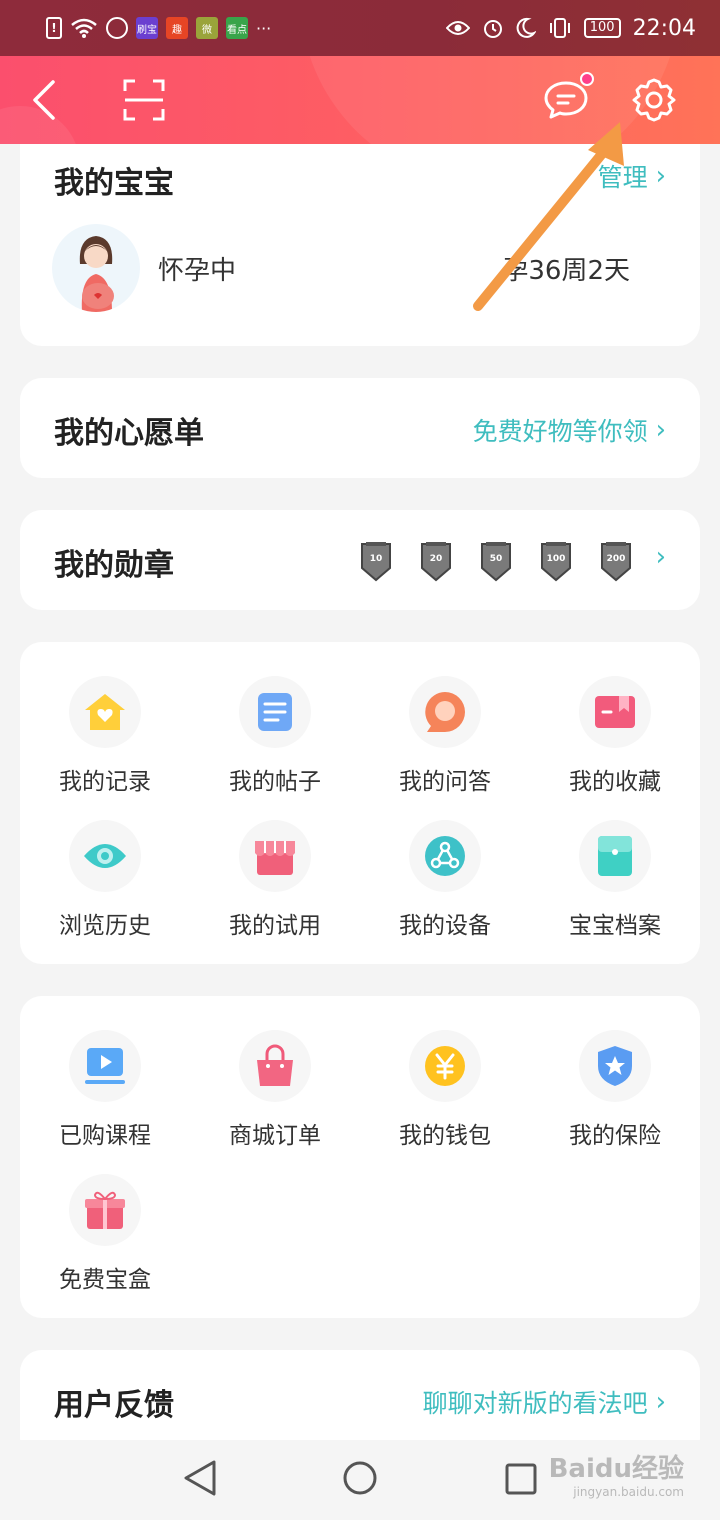  I want to click on feature-free-gift-box: 免费宝盒, so click(105, 1234).